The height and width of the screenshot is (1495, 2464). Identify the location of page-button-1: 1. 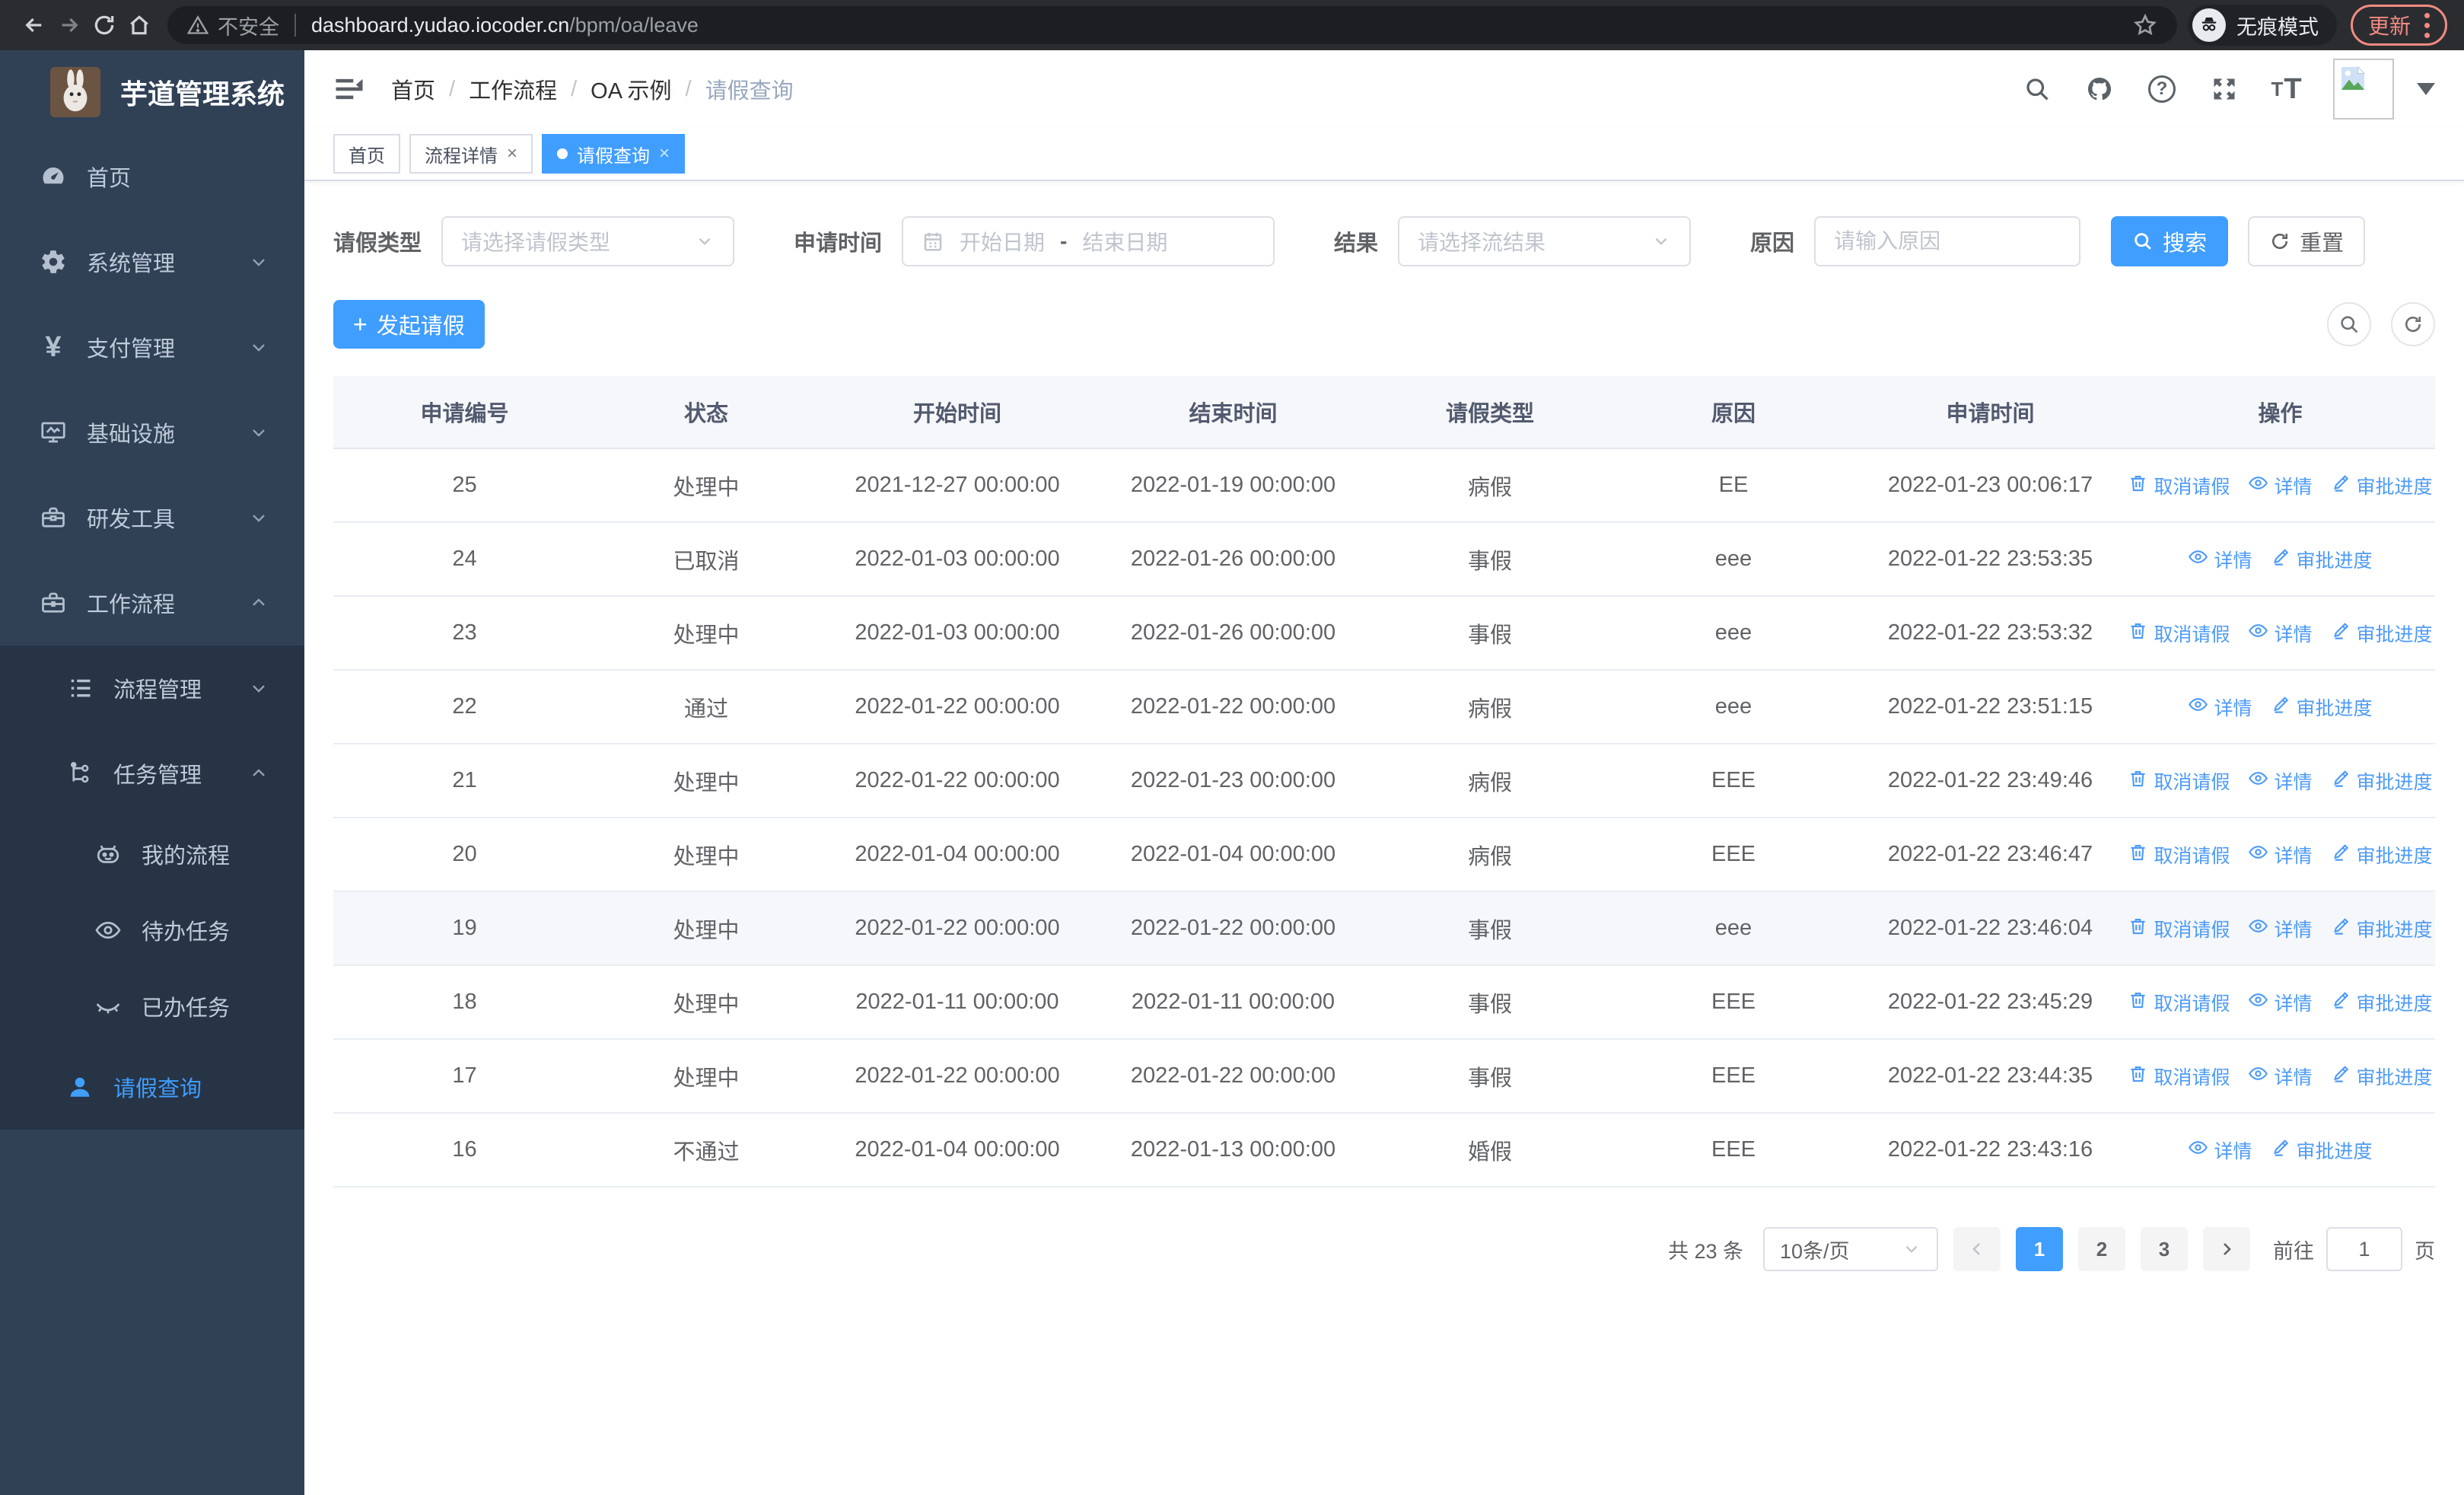
(2039, 1249).